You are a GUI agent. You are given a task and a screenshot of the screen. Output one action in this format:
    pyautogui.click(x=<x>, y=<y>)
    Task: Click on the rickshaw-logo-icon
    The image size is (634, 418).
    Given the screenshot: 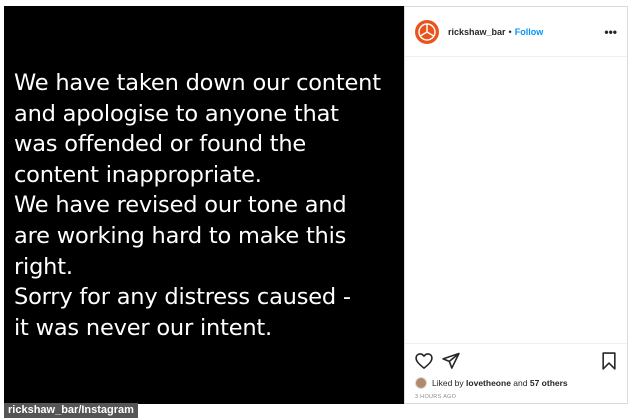 What is the action you would take?
    pyautogui.click(x=427, y=31)
    